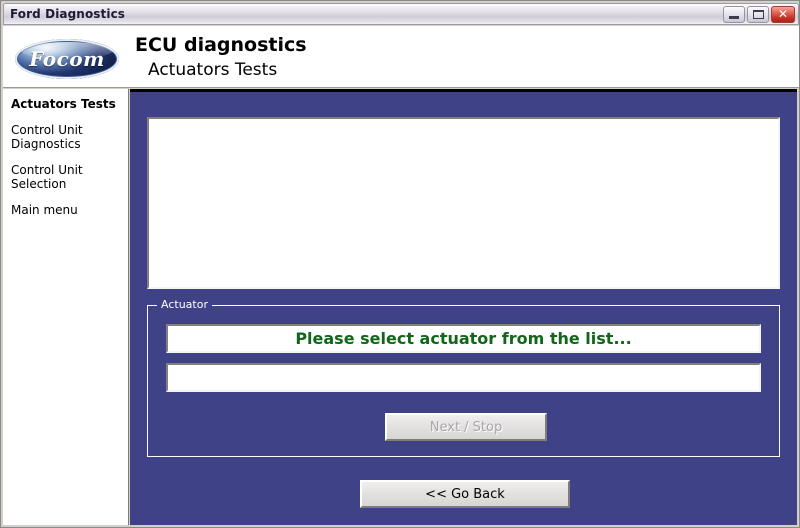 This screenshot has height=528, width=800. I want to click on page-title: ECU diagnostics, so click(221, 45).